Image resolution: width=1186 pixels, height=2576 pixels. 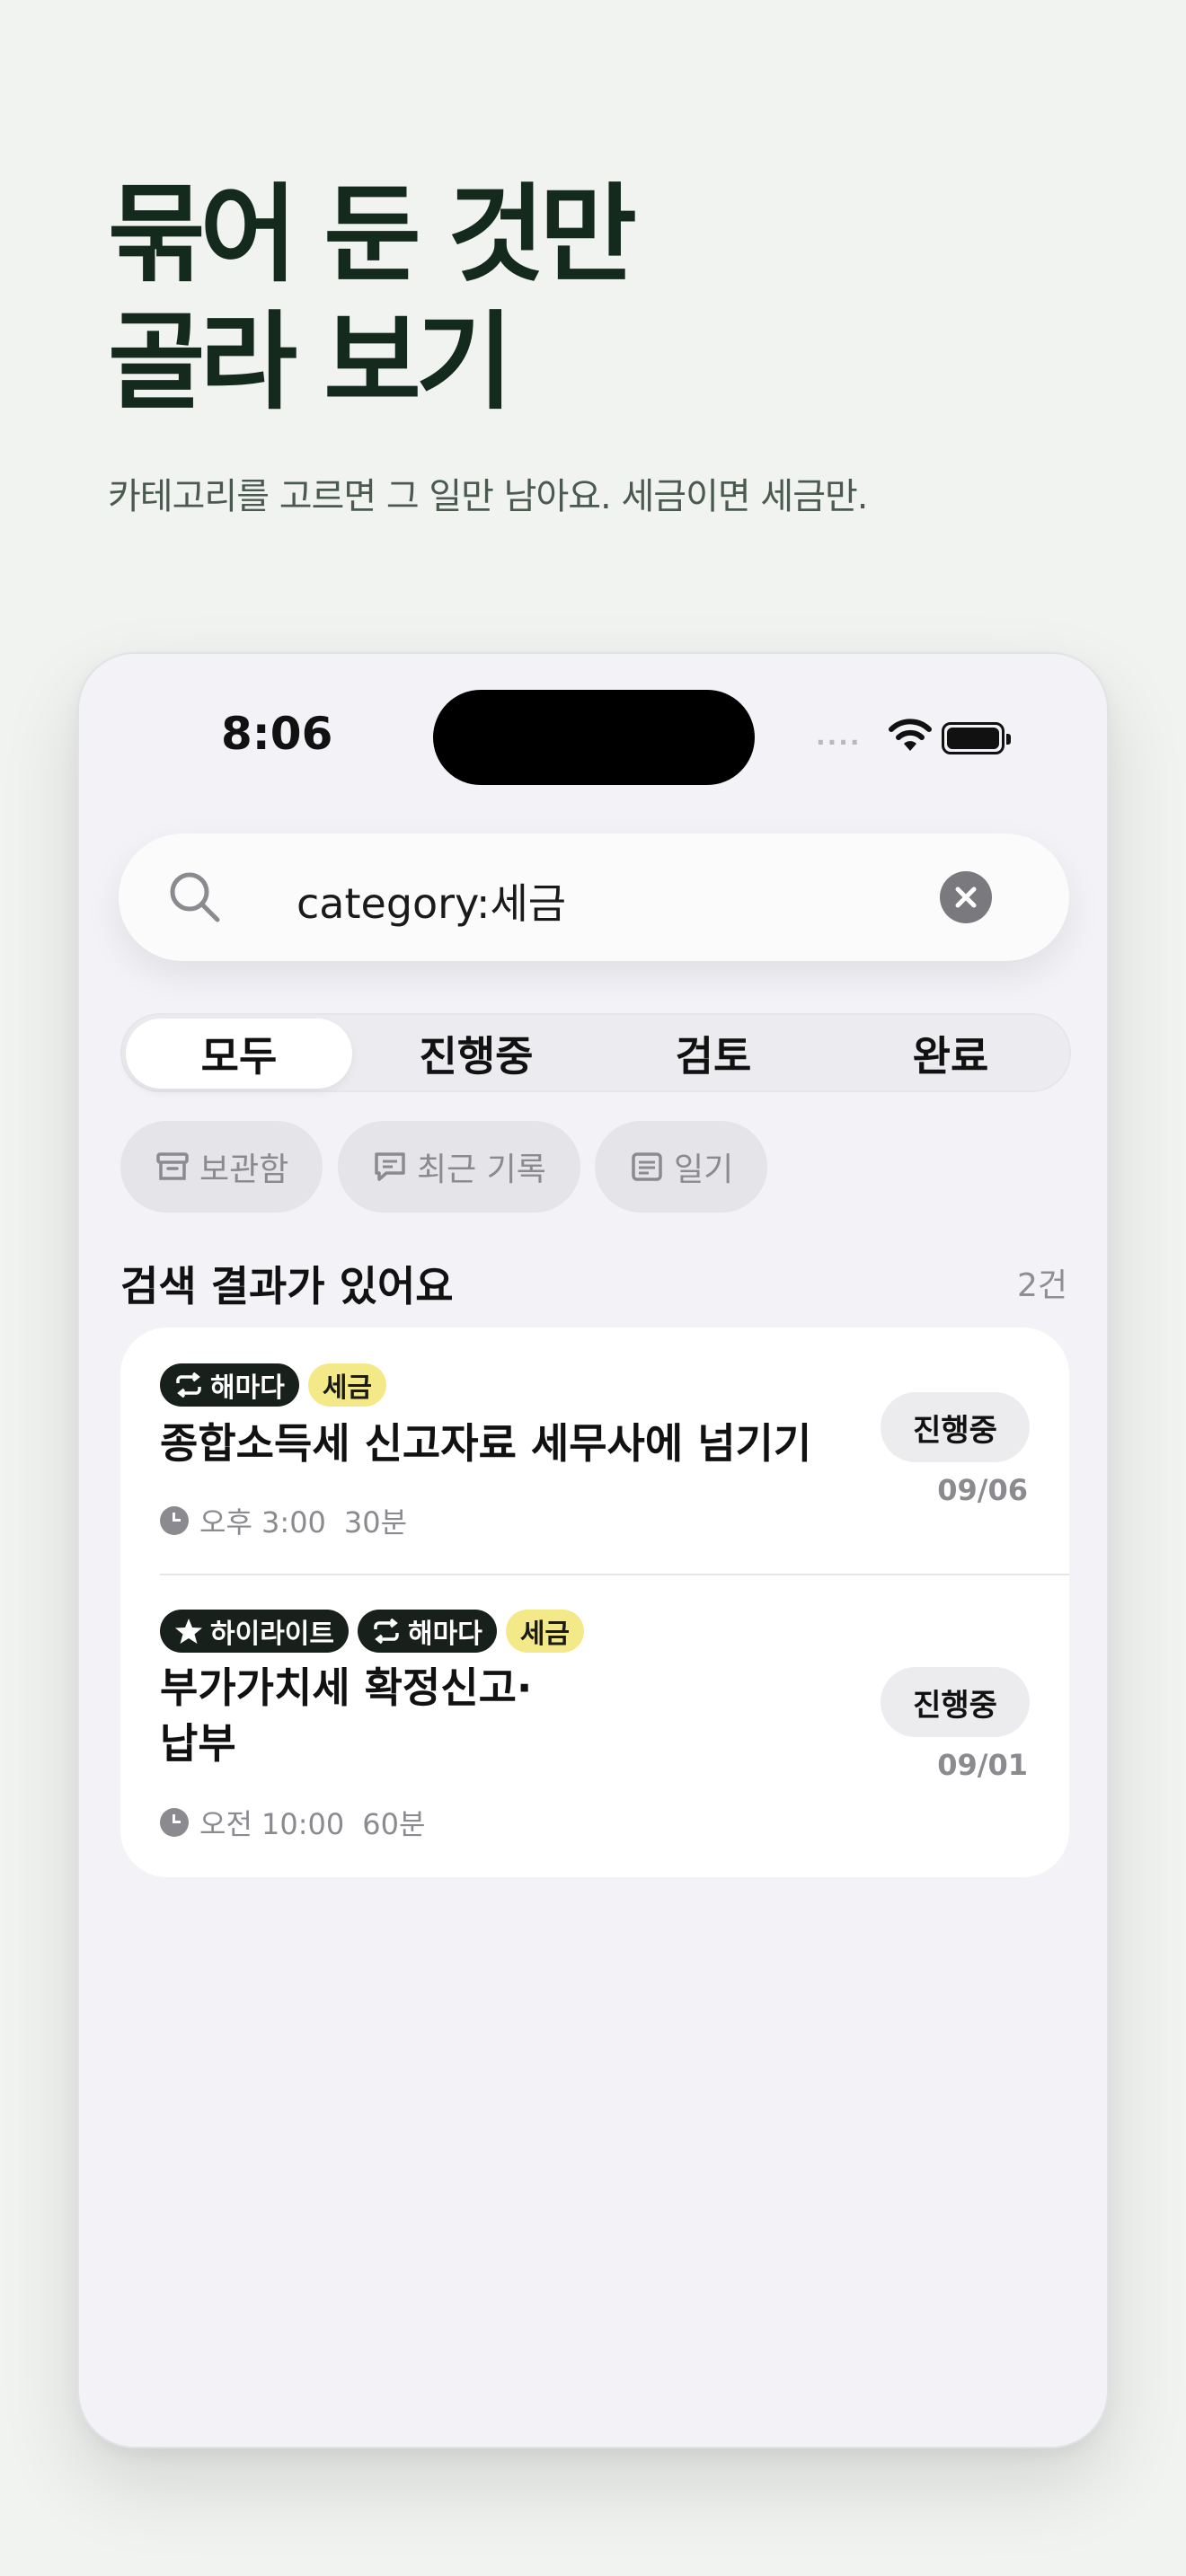 I want to click on chat-icon, so click(x=390, y=1166).